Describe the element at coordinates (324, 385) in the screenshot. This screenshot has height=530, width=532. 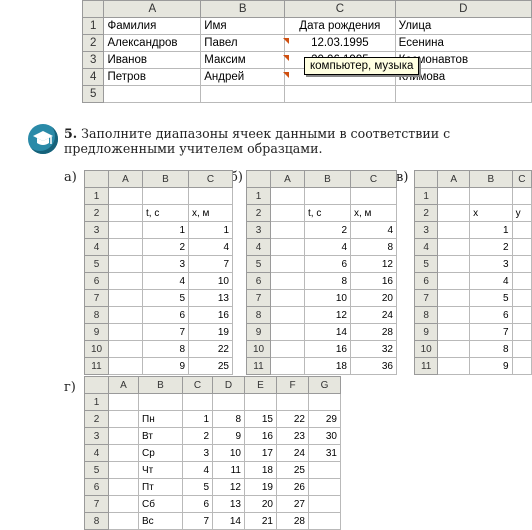
I see `column-header: G` at that location.